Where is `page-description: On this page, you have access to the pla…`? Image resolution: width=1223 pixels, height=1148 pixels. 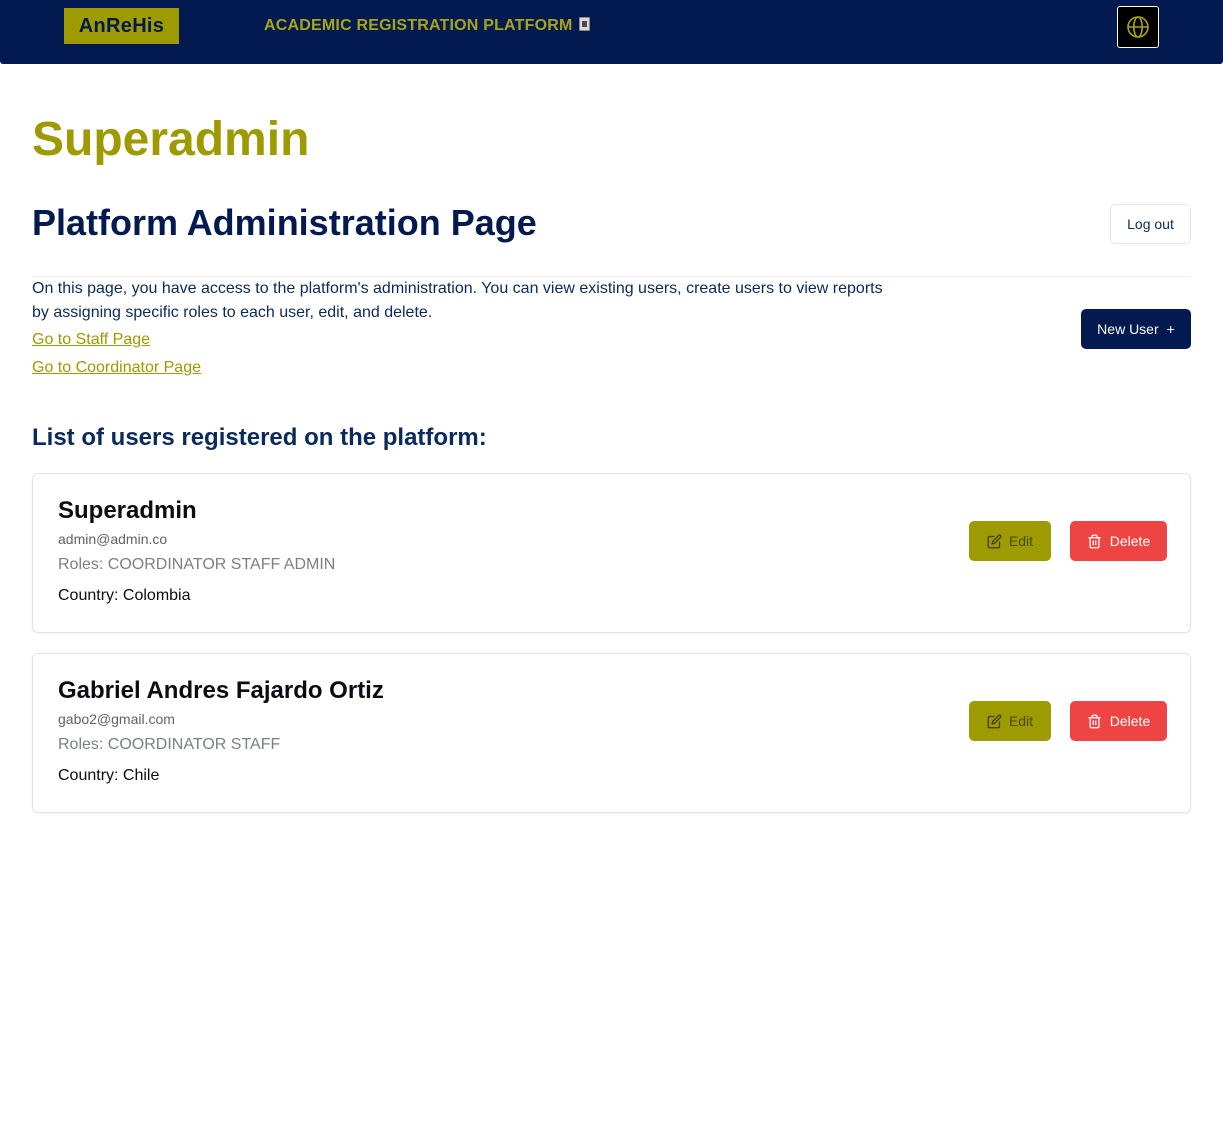
page-description: On this page, you have access to the pla… is located at coordinates (457, 300).